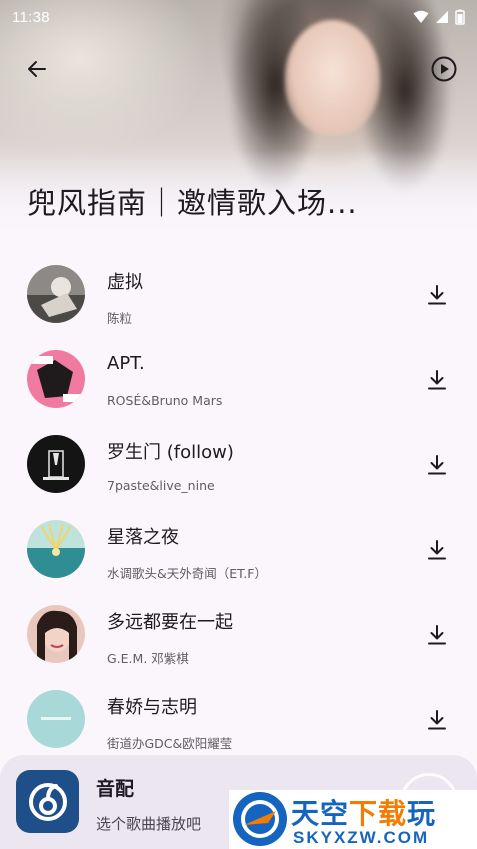 The image size is (477, 849). Describe the element at coordinates (115, 789) in the screenshot. I see `player-title: 音配` at that location.